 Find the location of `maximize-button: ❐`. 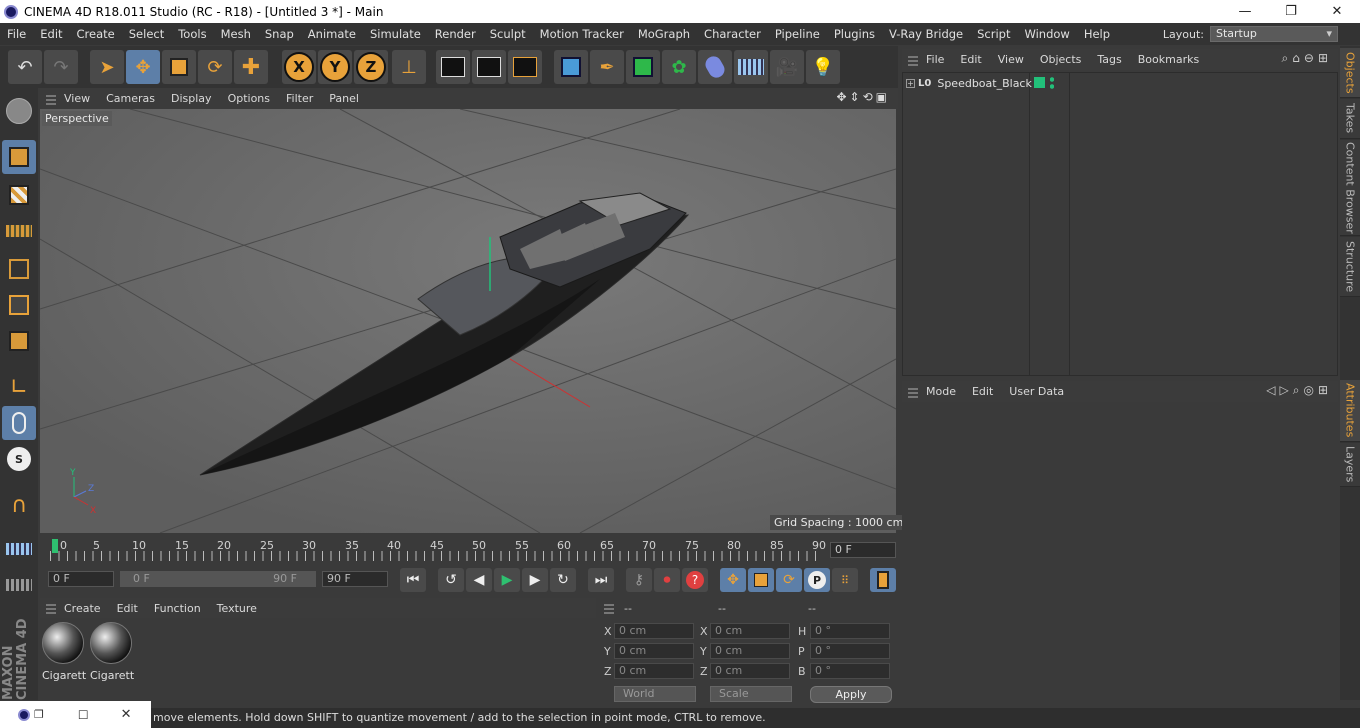

maximize-button: ❐ is located at coordinates (1291, 11).